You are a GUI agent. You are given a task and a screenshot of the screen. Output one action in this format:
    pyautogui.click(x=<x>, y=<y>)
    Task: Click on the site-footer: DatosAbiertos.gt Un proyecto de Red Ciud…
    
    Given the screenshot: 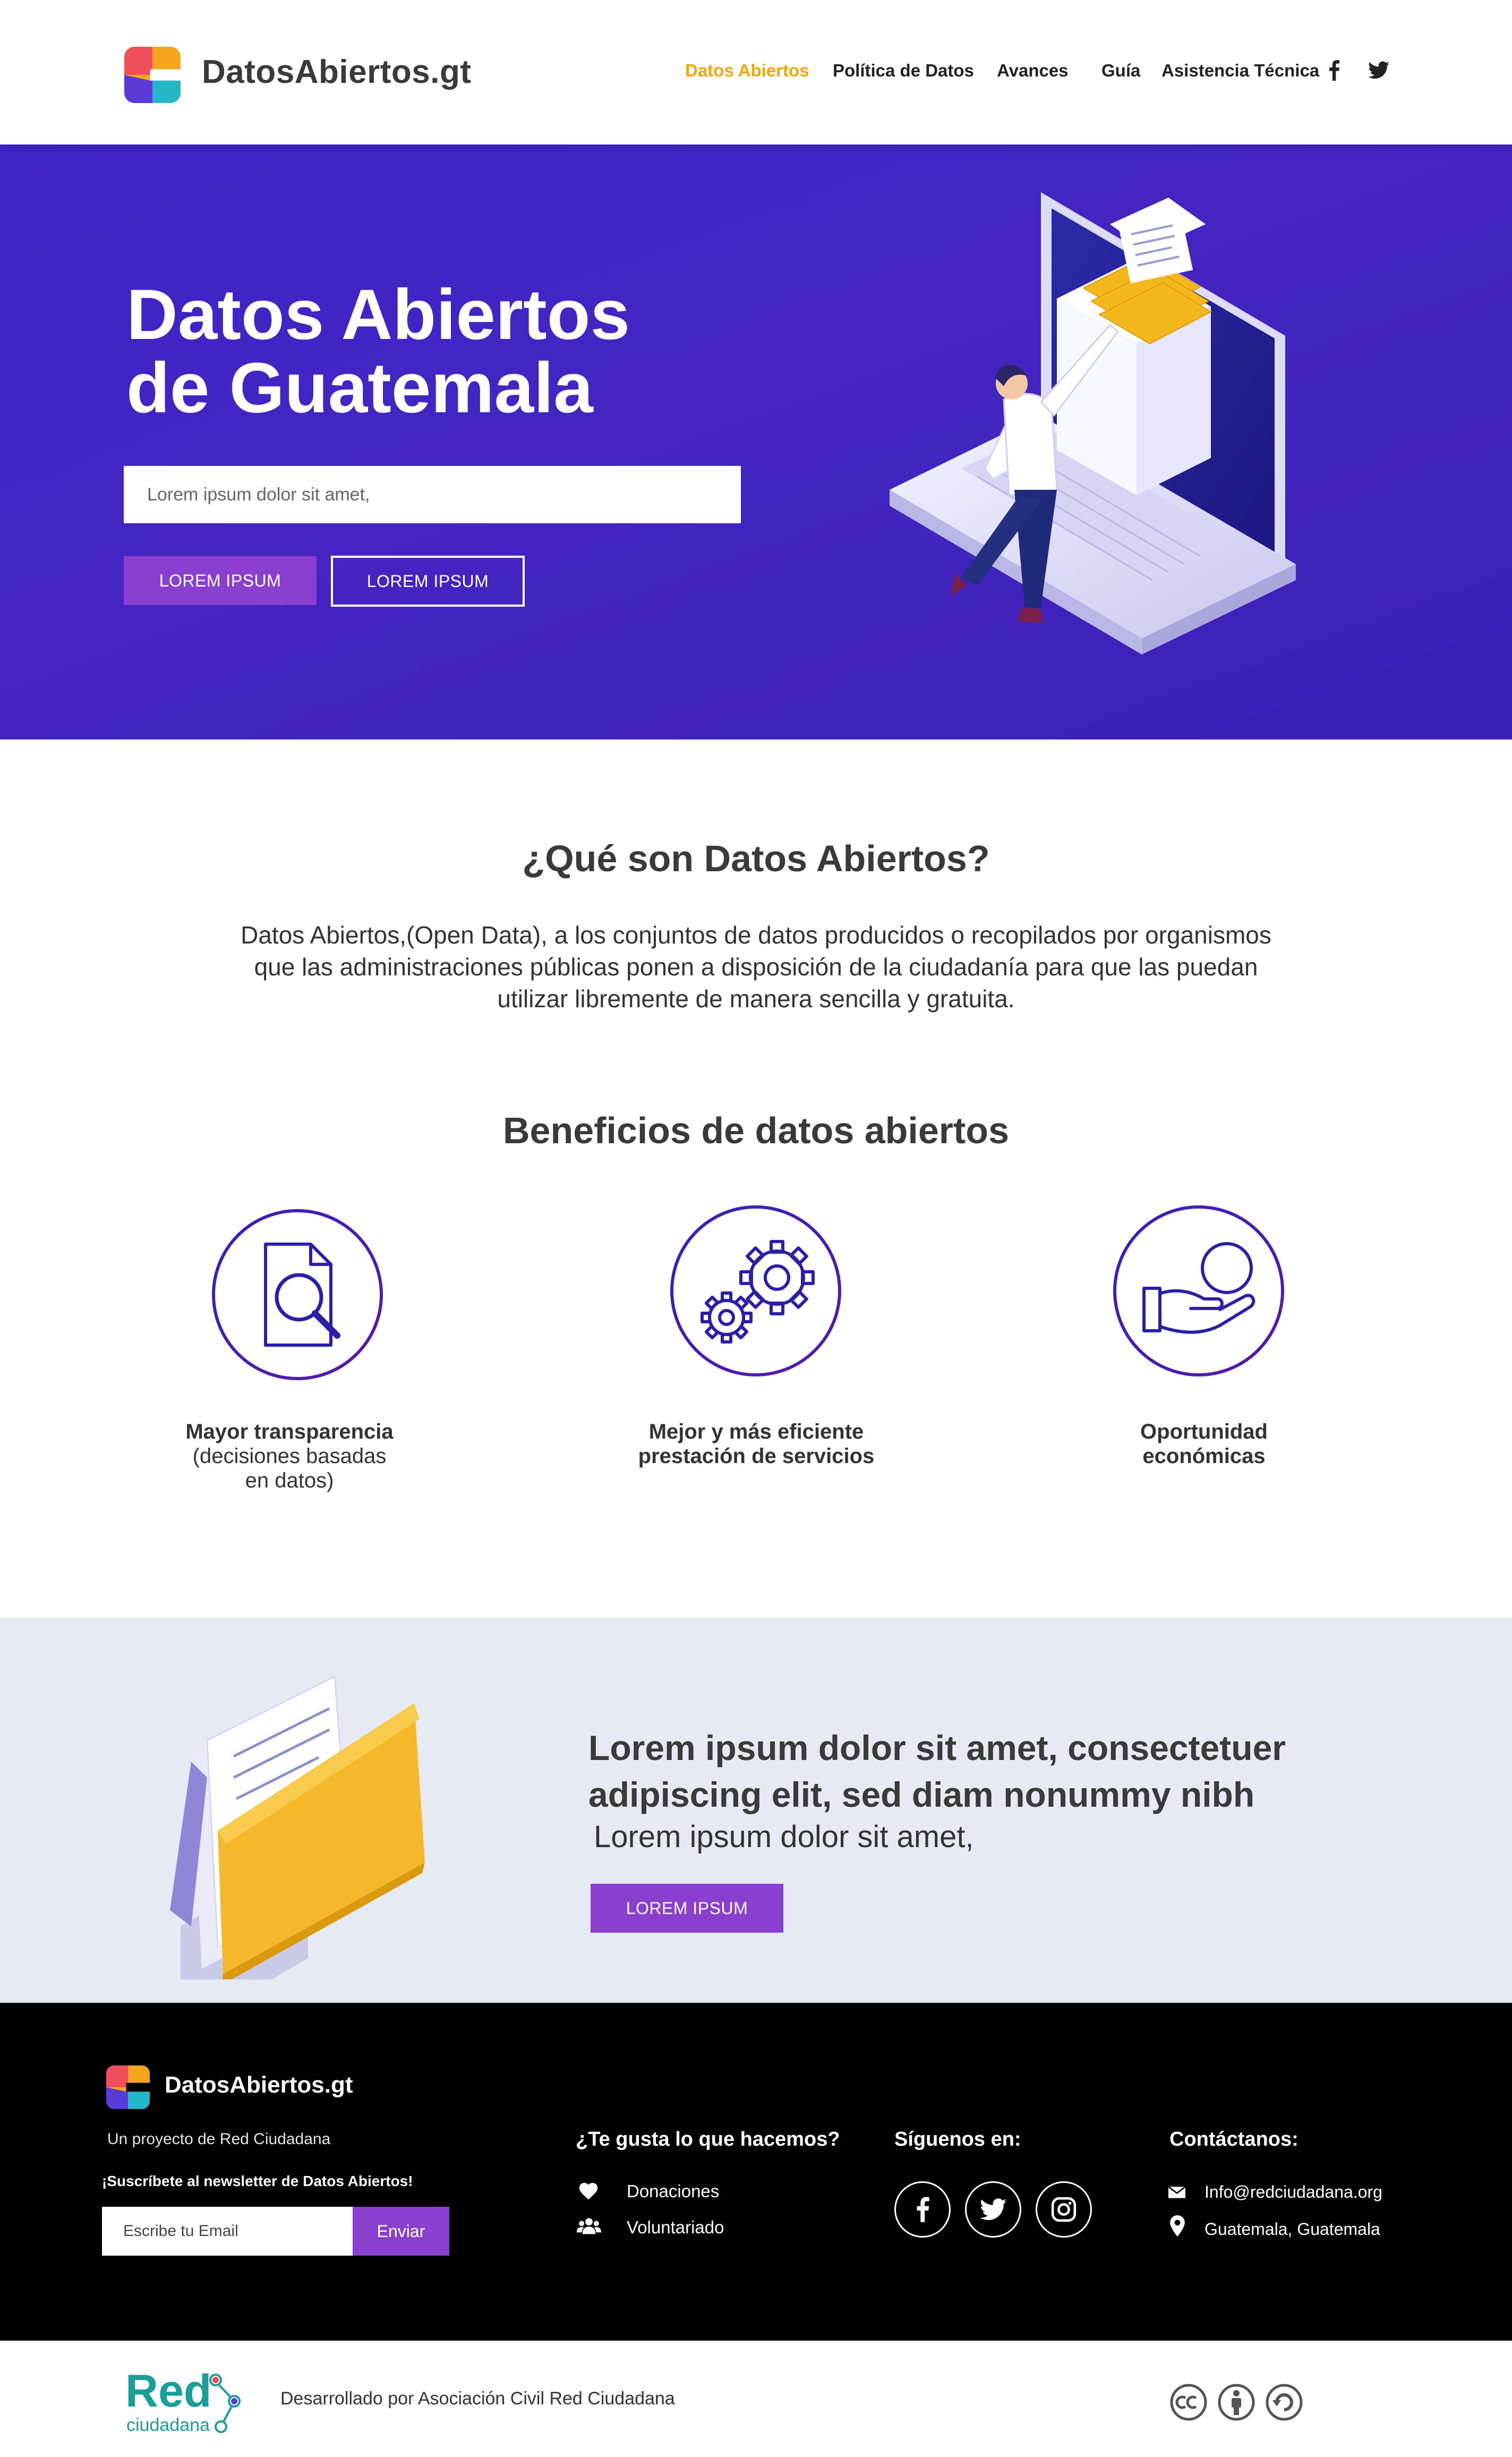 What is the action you would take?
    pyautogui.click(x=756, y=2172)
    